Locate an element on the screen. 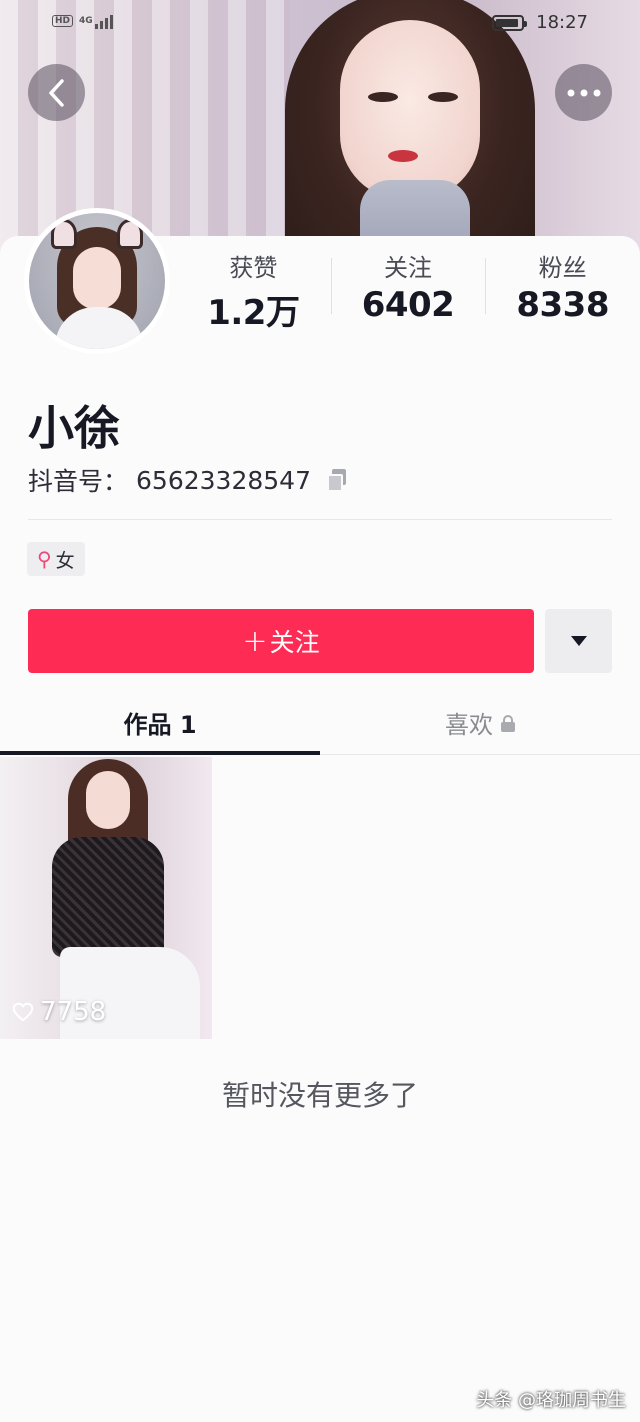 This screenshot has height=1422, width=640. like-count: 7758 is located at coordinates (73, 1012).